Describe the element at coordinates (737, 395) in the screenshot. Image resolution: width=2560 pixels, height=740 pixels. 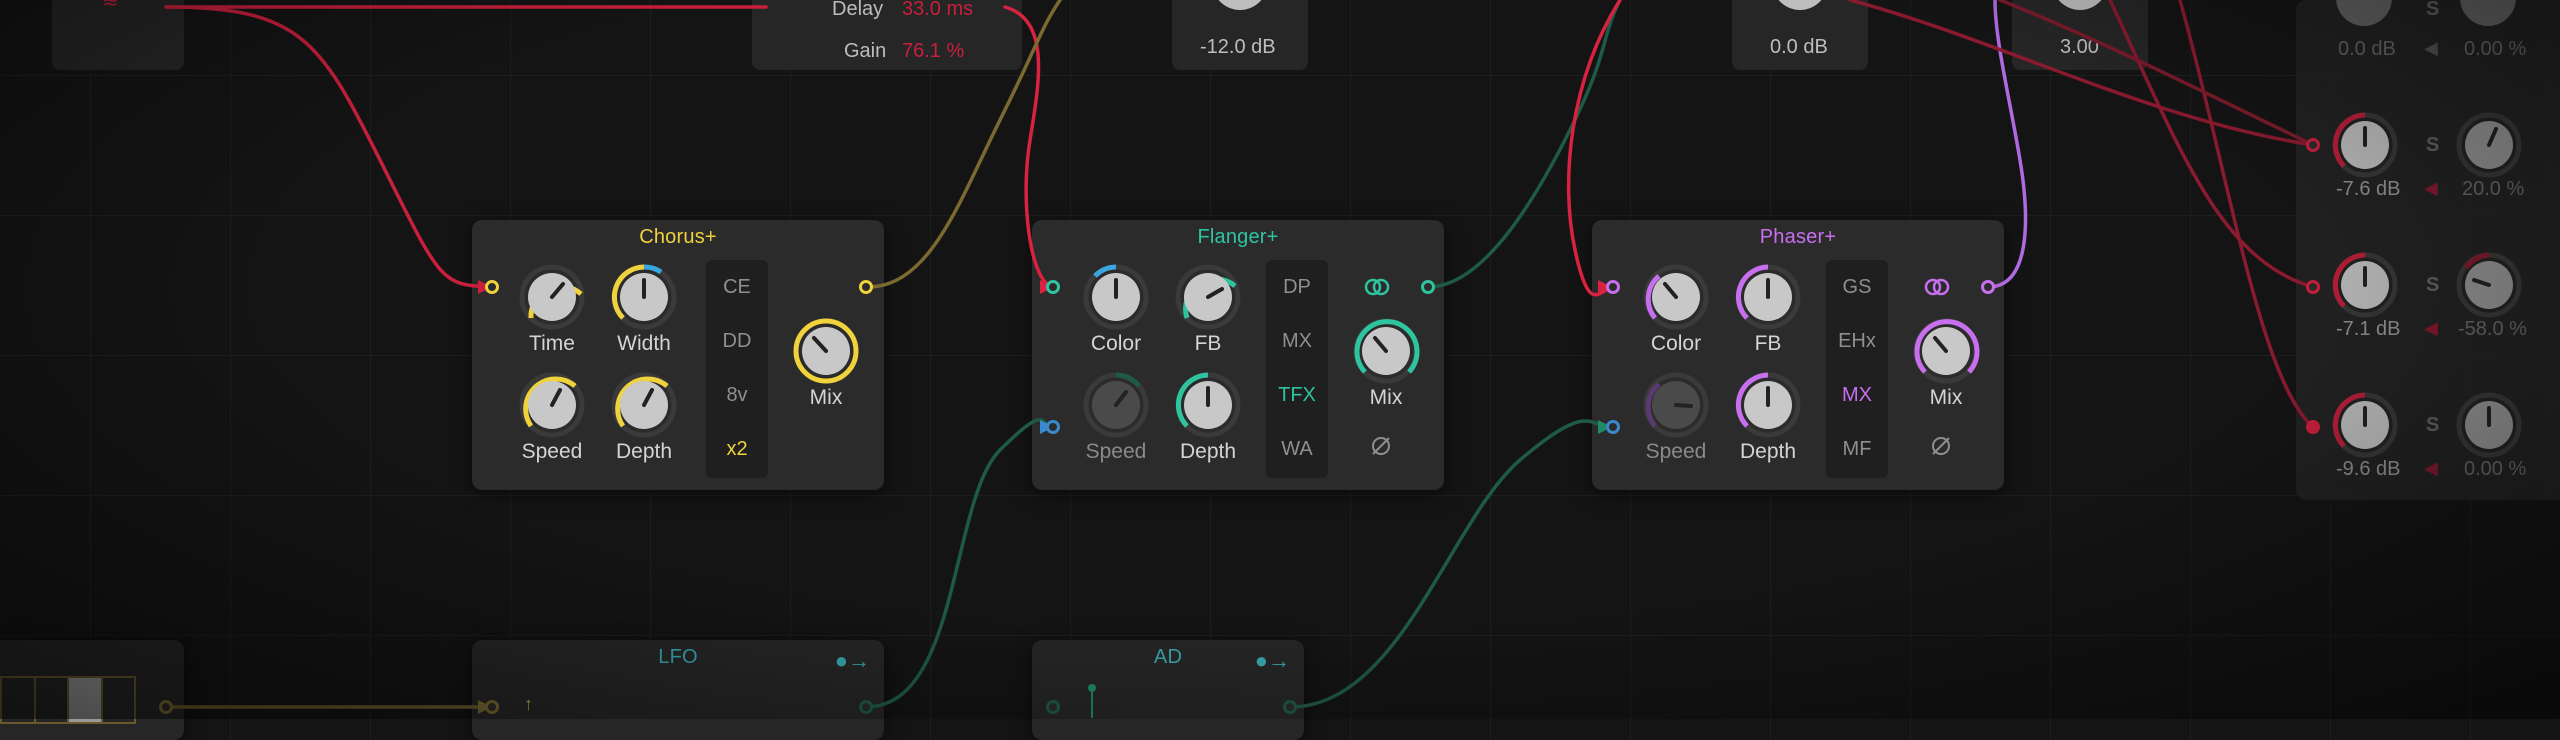
I see `chorus-mode-8v: 8v` at that location.